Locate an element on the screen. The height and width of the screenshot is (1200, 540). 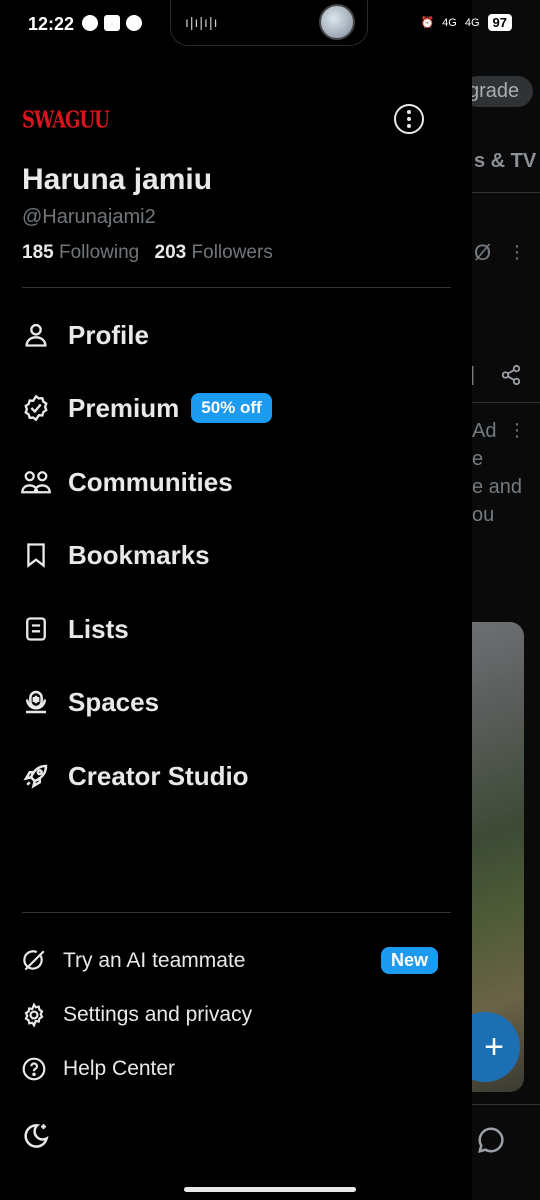
profile-name: Haruna jamiu is located at coordinates (117, 180).